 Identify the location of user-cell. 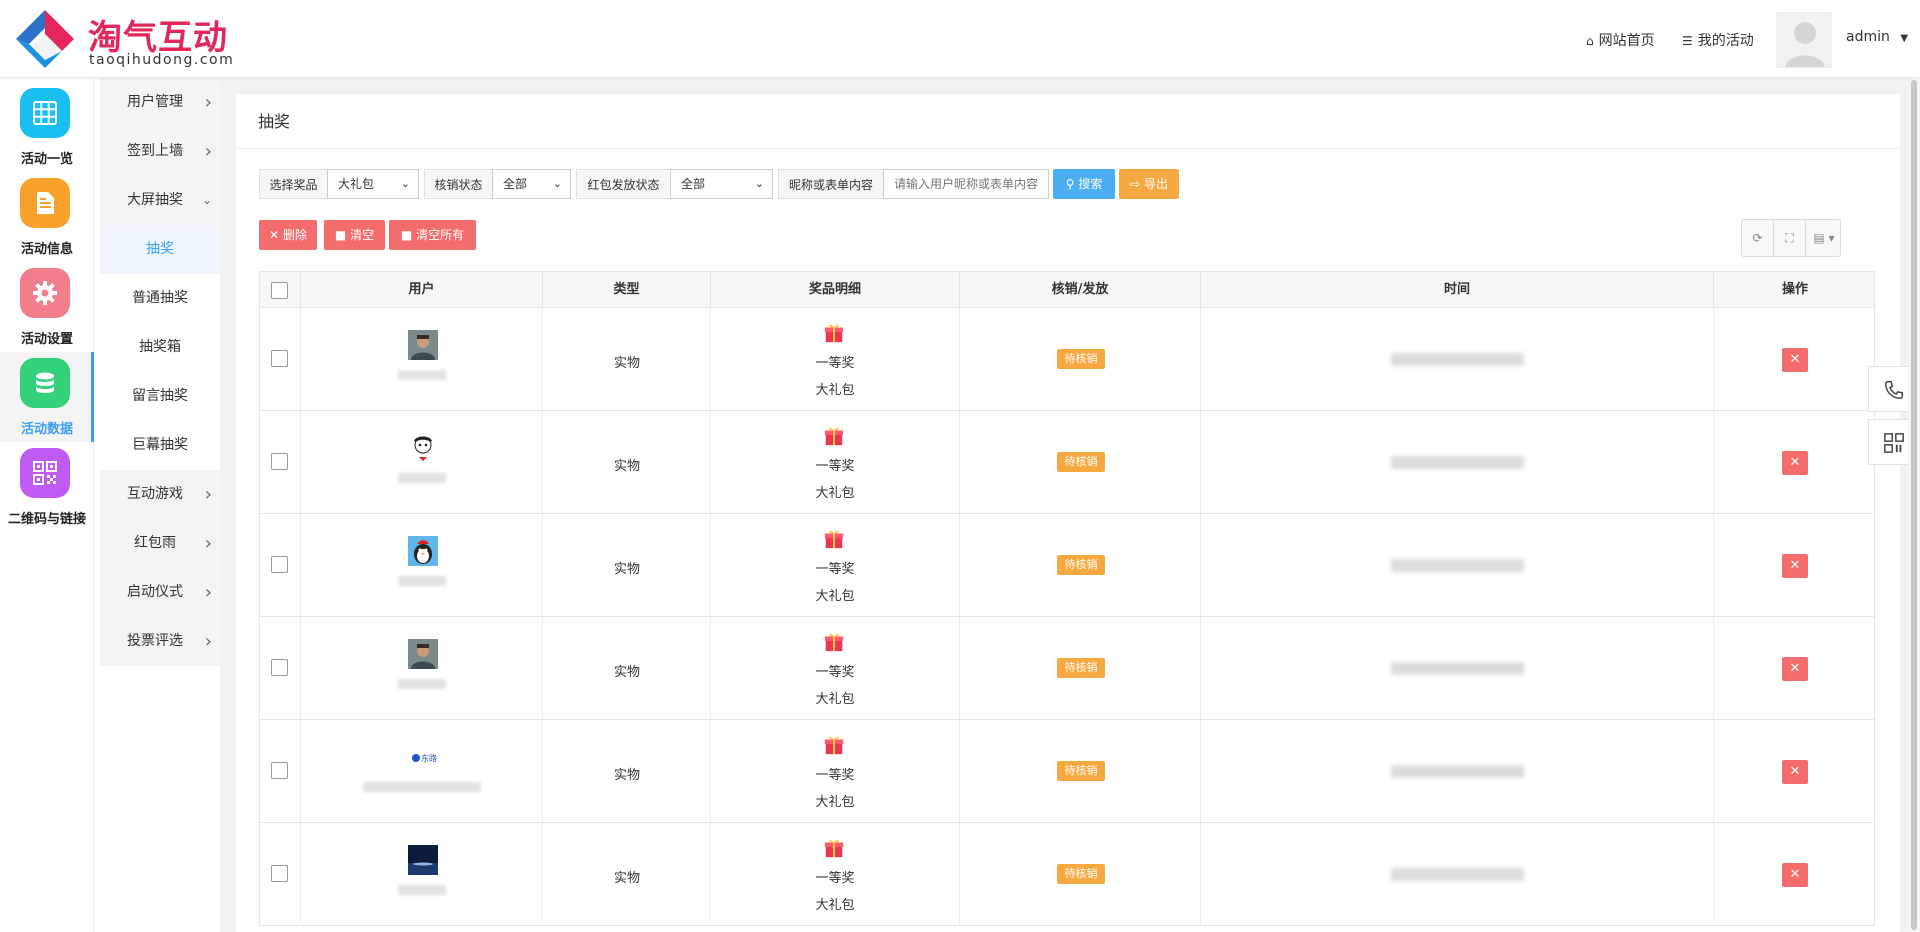
(422, 462).